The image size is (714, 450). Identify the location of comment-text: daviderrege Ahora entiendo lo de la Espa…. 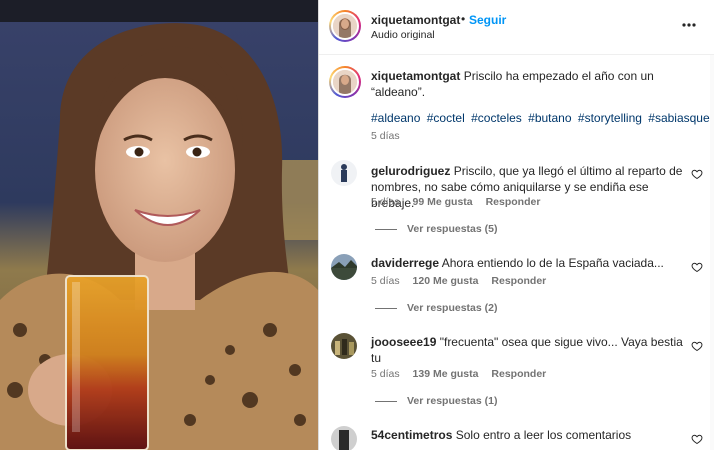
(530, 263).